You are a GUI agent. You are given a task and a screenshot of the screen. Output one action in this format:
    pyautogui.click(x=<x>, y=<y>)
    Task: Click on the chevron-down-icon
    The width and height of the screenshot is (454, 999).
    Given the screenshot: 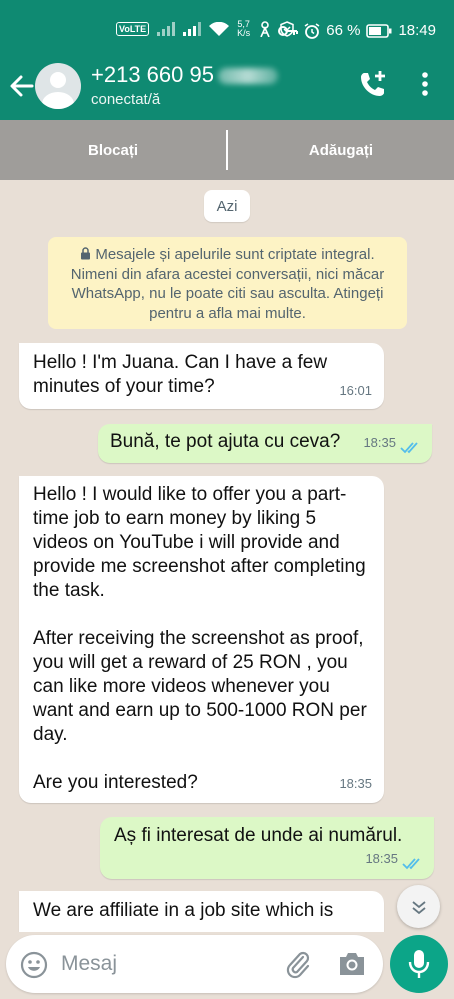 What is the action you would take?
    pyautogui.click(x=418, y=907)
    